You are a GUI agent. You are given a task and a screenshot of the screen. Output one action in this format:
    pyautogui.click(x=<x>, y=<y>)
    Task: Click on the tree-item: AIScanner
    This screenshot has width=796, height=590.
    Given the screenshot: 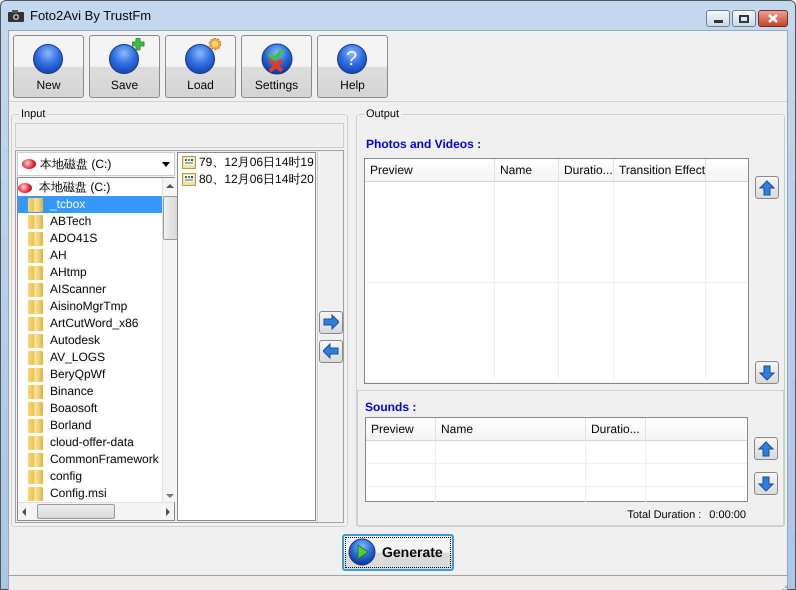 What is the action you would take?
    pyautogui.click(x=90, y=289)
    